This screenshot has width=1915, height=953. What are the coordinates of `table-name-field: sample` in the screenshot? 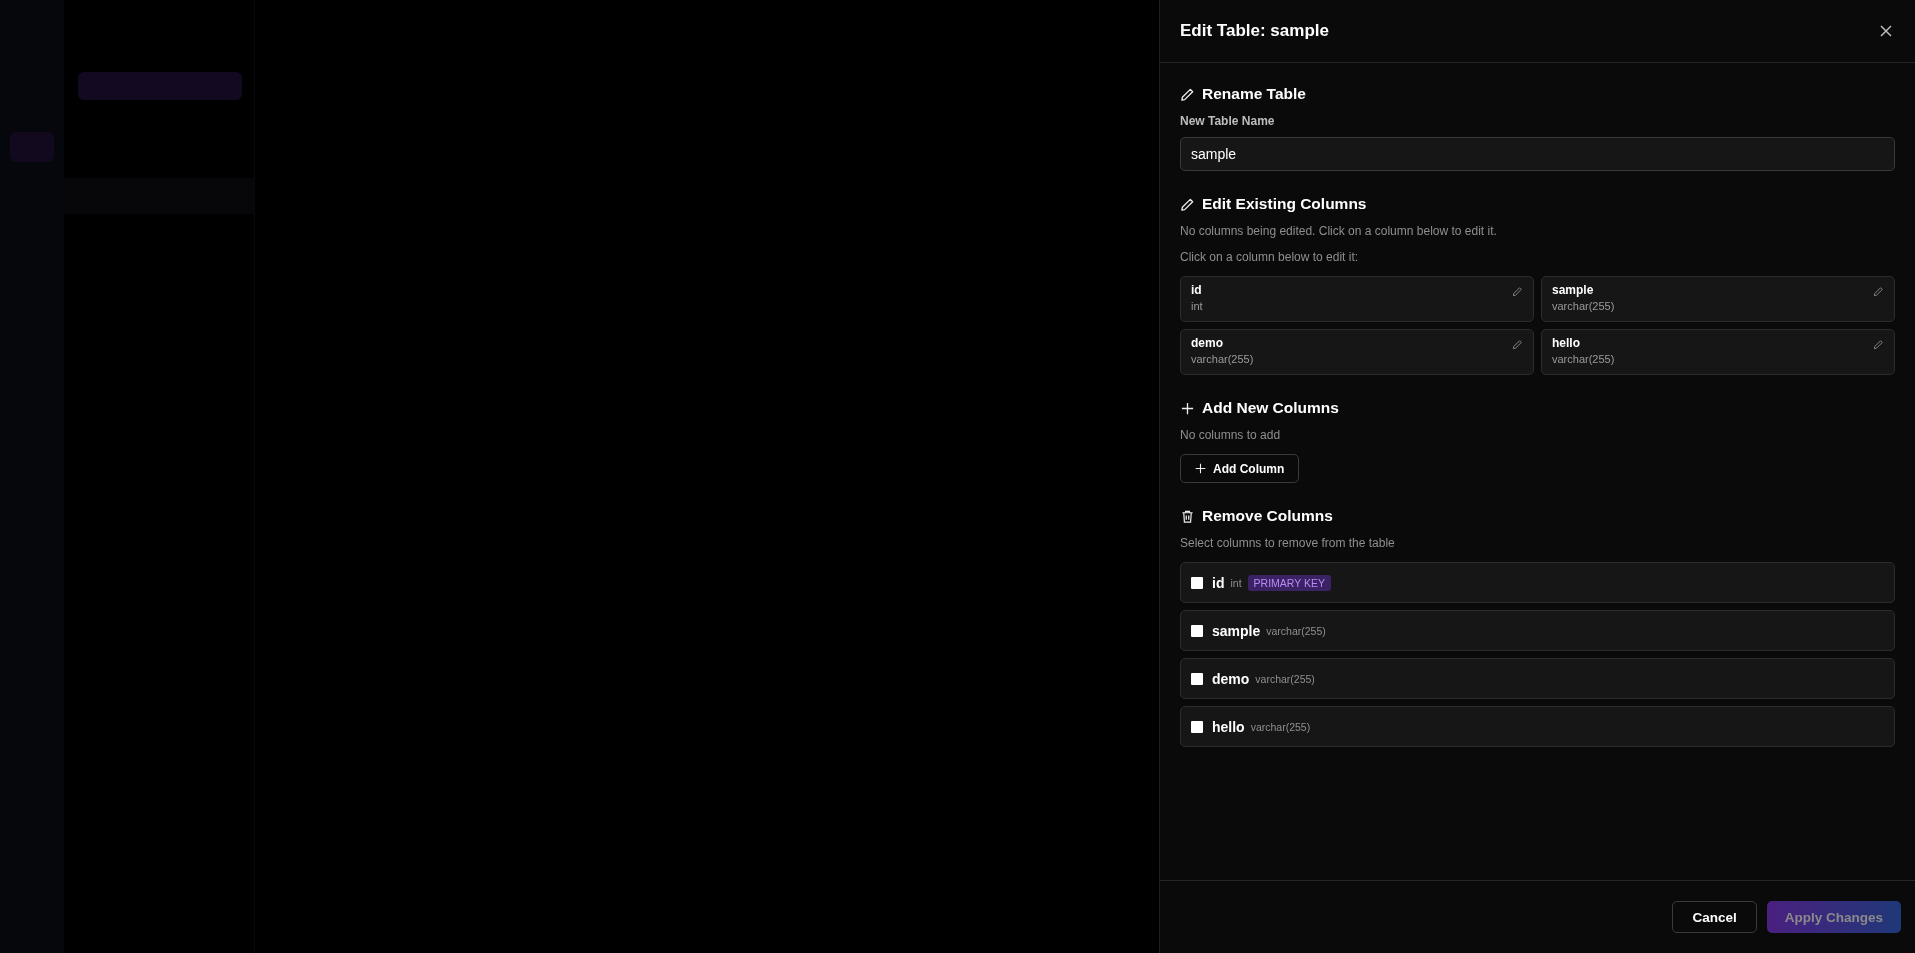 It's located at (1537, 154).